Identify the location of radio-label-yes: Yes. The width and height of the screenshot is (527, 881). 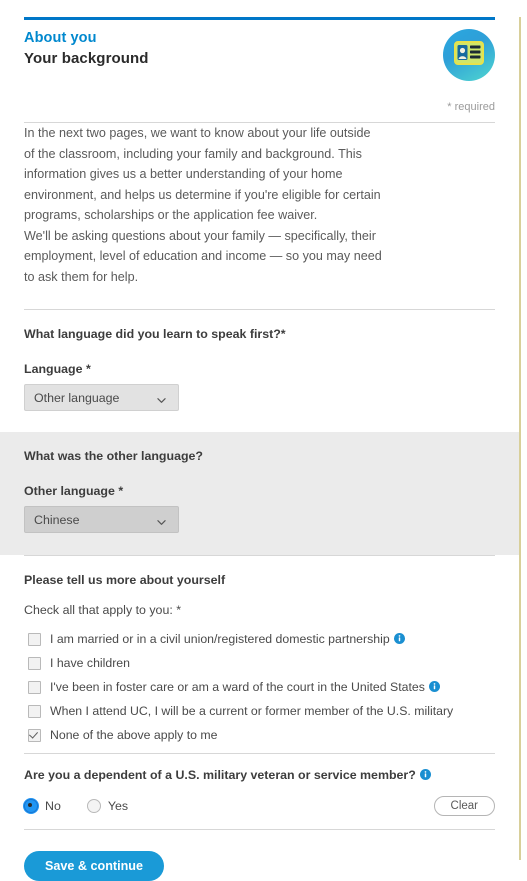
(118, 806).